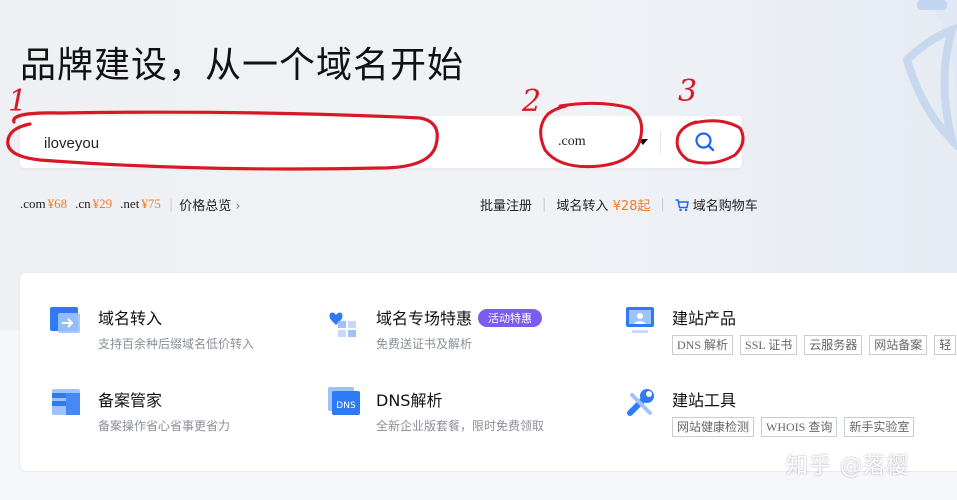 The image size is (957, 500). I want to click on tag-lab: 新手实验室, so click(879, 427).